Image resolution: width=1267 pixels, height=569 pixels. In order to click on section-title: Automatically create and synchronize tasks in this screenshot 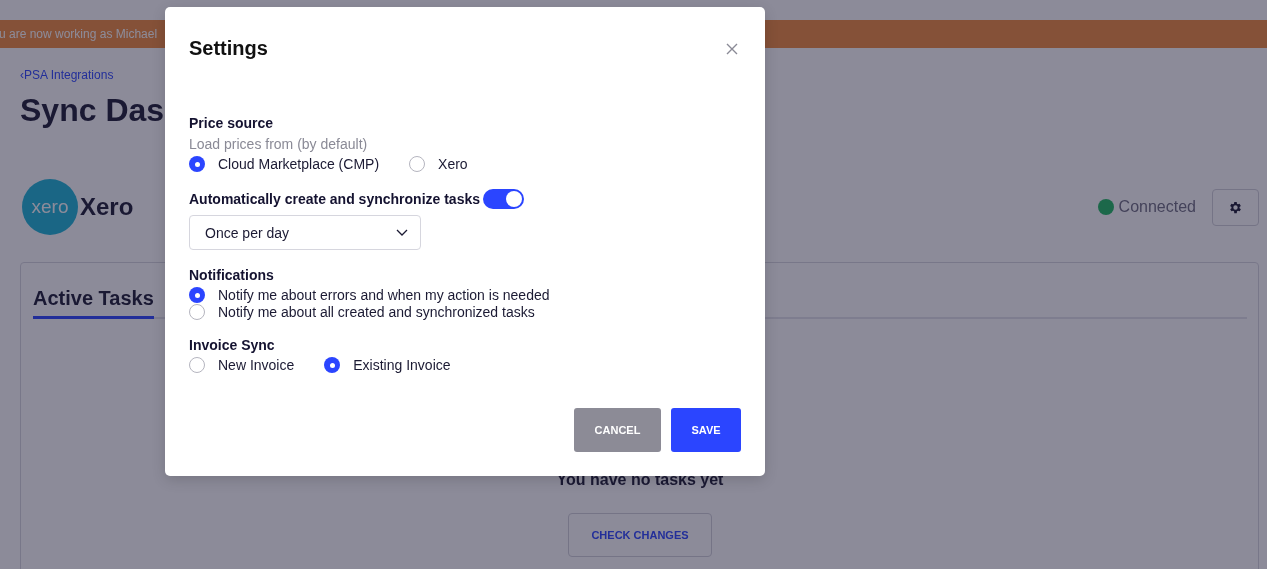, I will do `click(334, 199)`.